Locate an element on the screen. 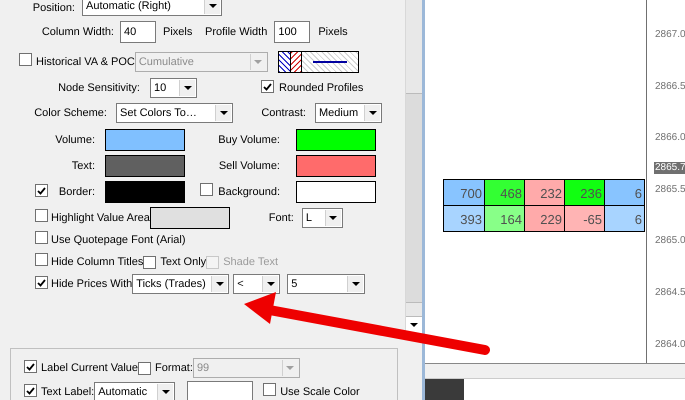 The height and width of the screenshot is (400, 685). field-label: Label Current Value is located at coordinates (89, 368).